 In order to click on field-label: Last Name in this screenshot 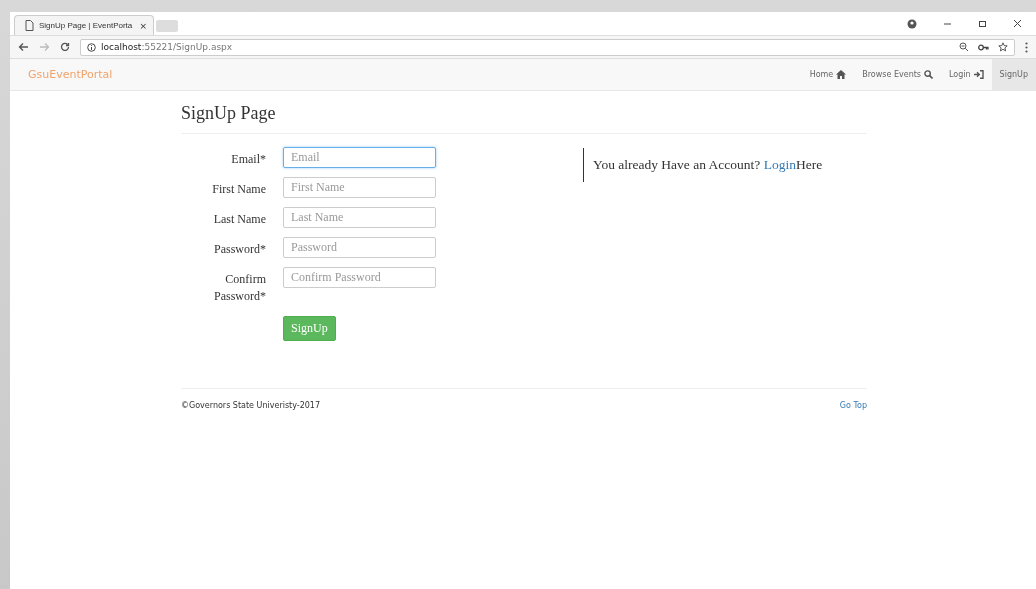, I will do `click(239, 219)`.